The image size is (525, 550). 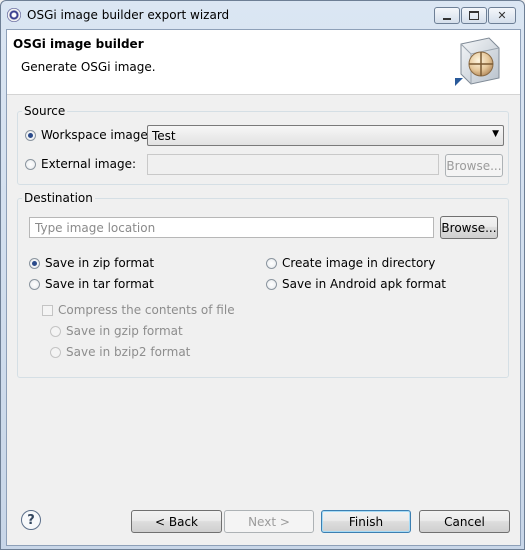 I want to click on workspace-image-radio: Workspace image:, so click(x=88, y=135).